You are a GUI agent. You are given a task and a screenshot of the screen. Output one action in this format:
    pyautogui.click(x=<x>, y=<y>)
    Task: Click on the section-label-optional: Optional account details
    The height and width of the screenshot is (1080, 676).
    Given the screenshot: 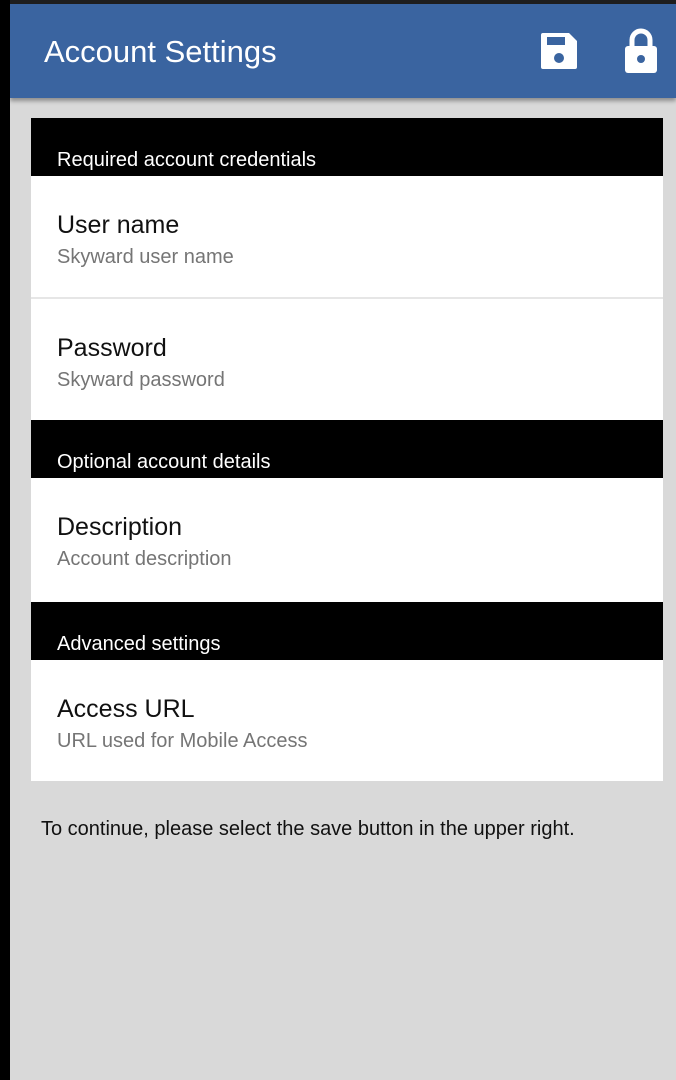 What is the action you would take?
    pyautogui.click(x=164, y=462)
    